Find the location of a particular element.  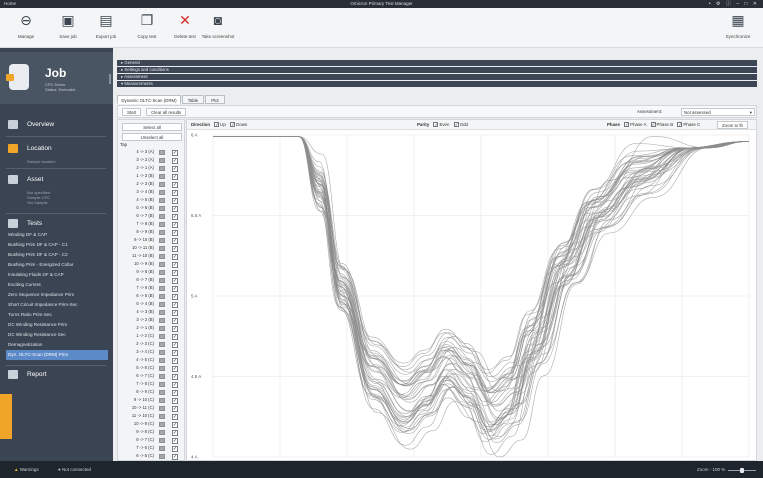

zoom-slider-knob is located at coordinates (742, 470).